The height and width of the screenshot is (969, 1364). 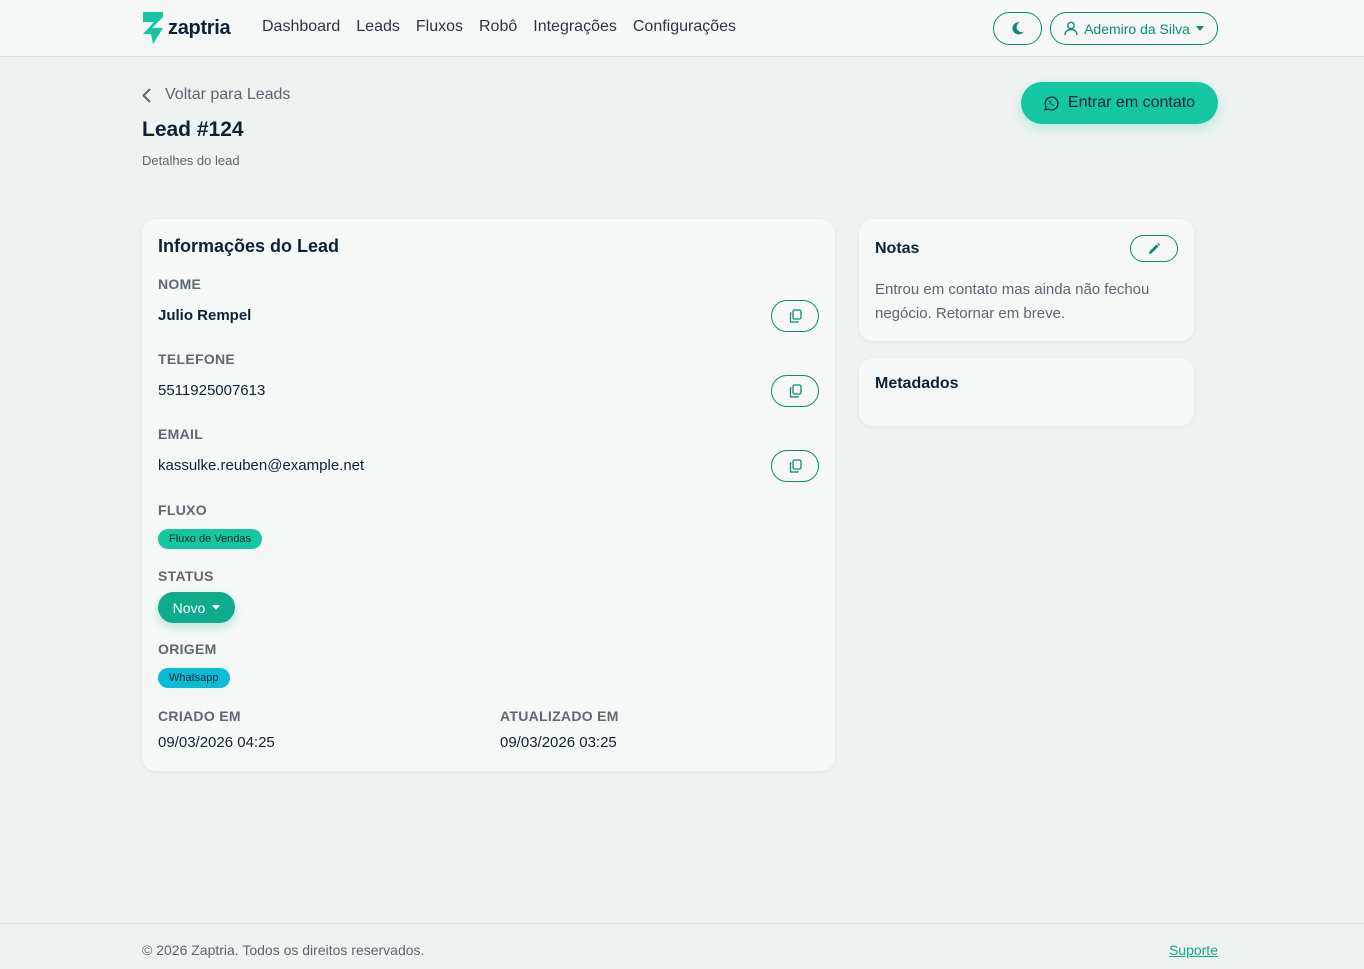 I want to click on theme-toggle-button, so click(x=1017, y=28).